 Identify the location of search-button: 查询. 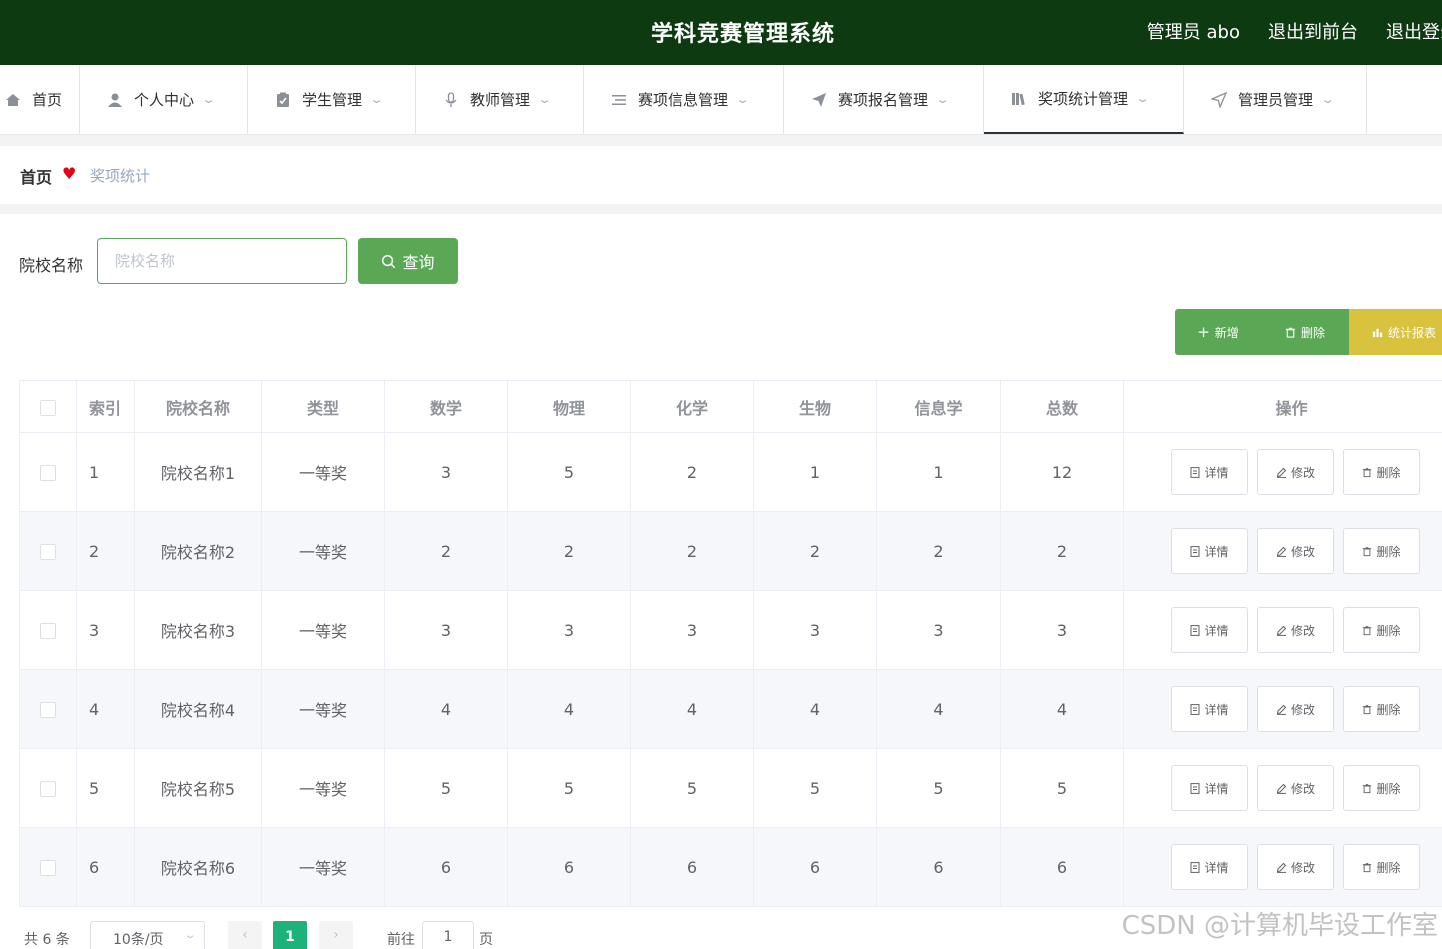
(408, 261).